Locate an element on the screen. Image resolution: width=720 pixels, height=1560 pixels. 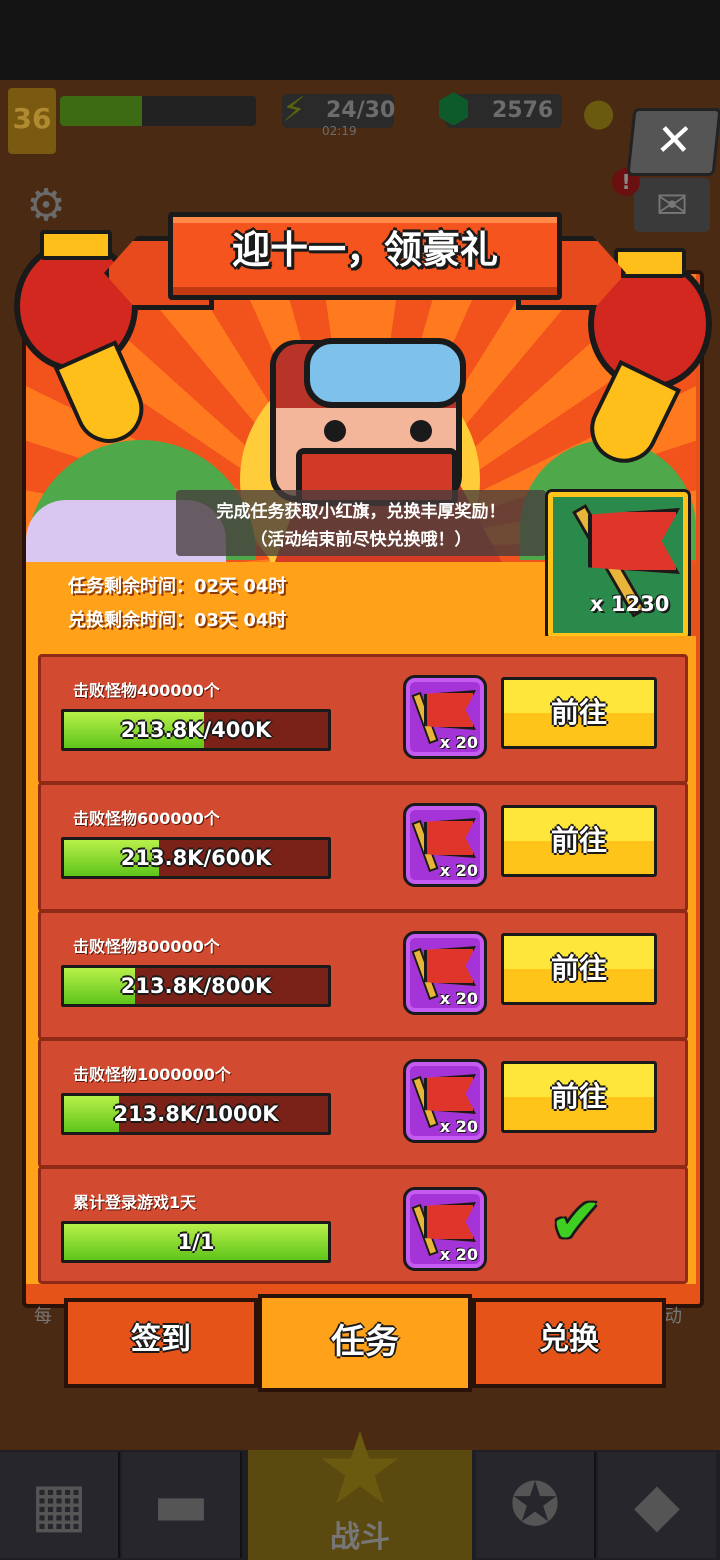
progress-text: 213.8K/600K is located at coordinates (196, 858).